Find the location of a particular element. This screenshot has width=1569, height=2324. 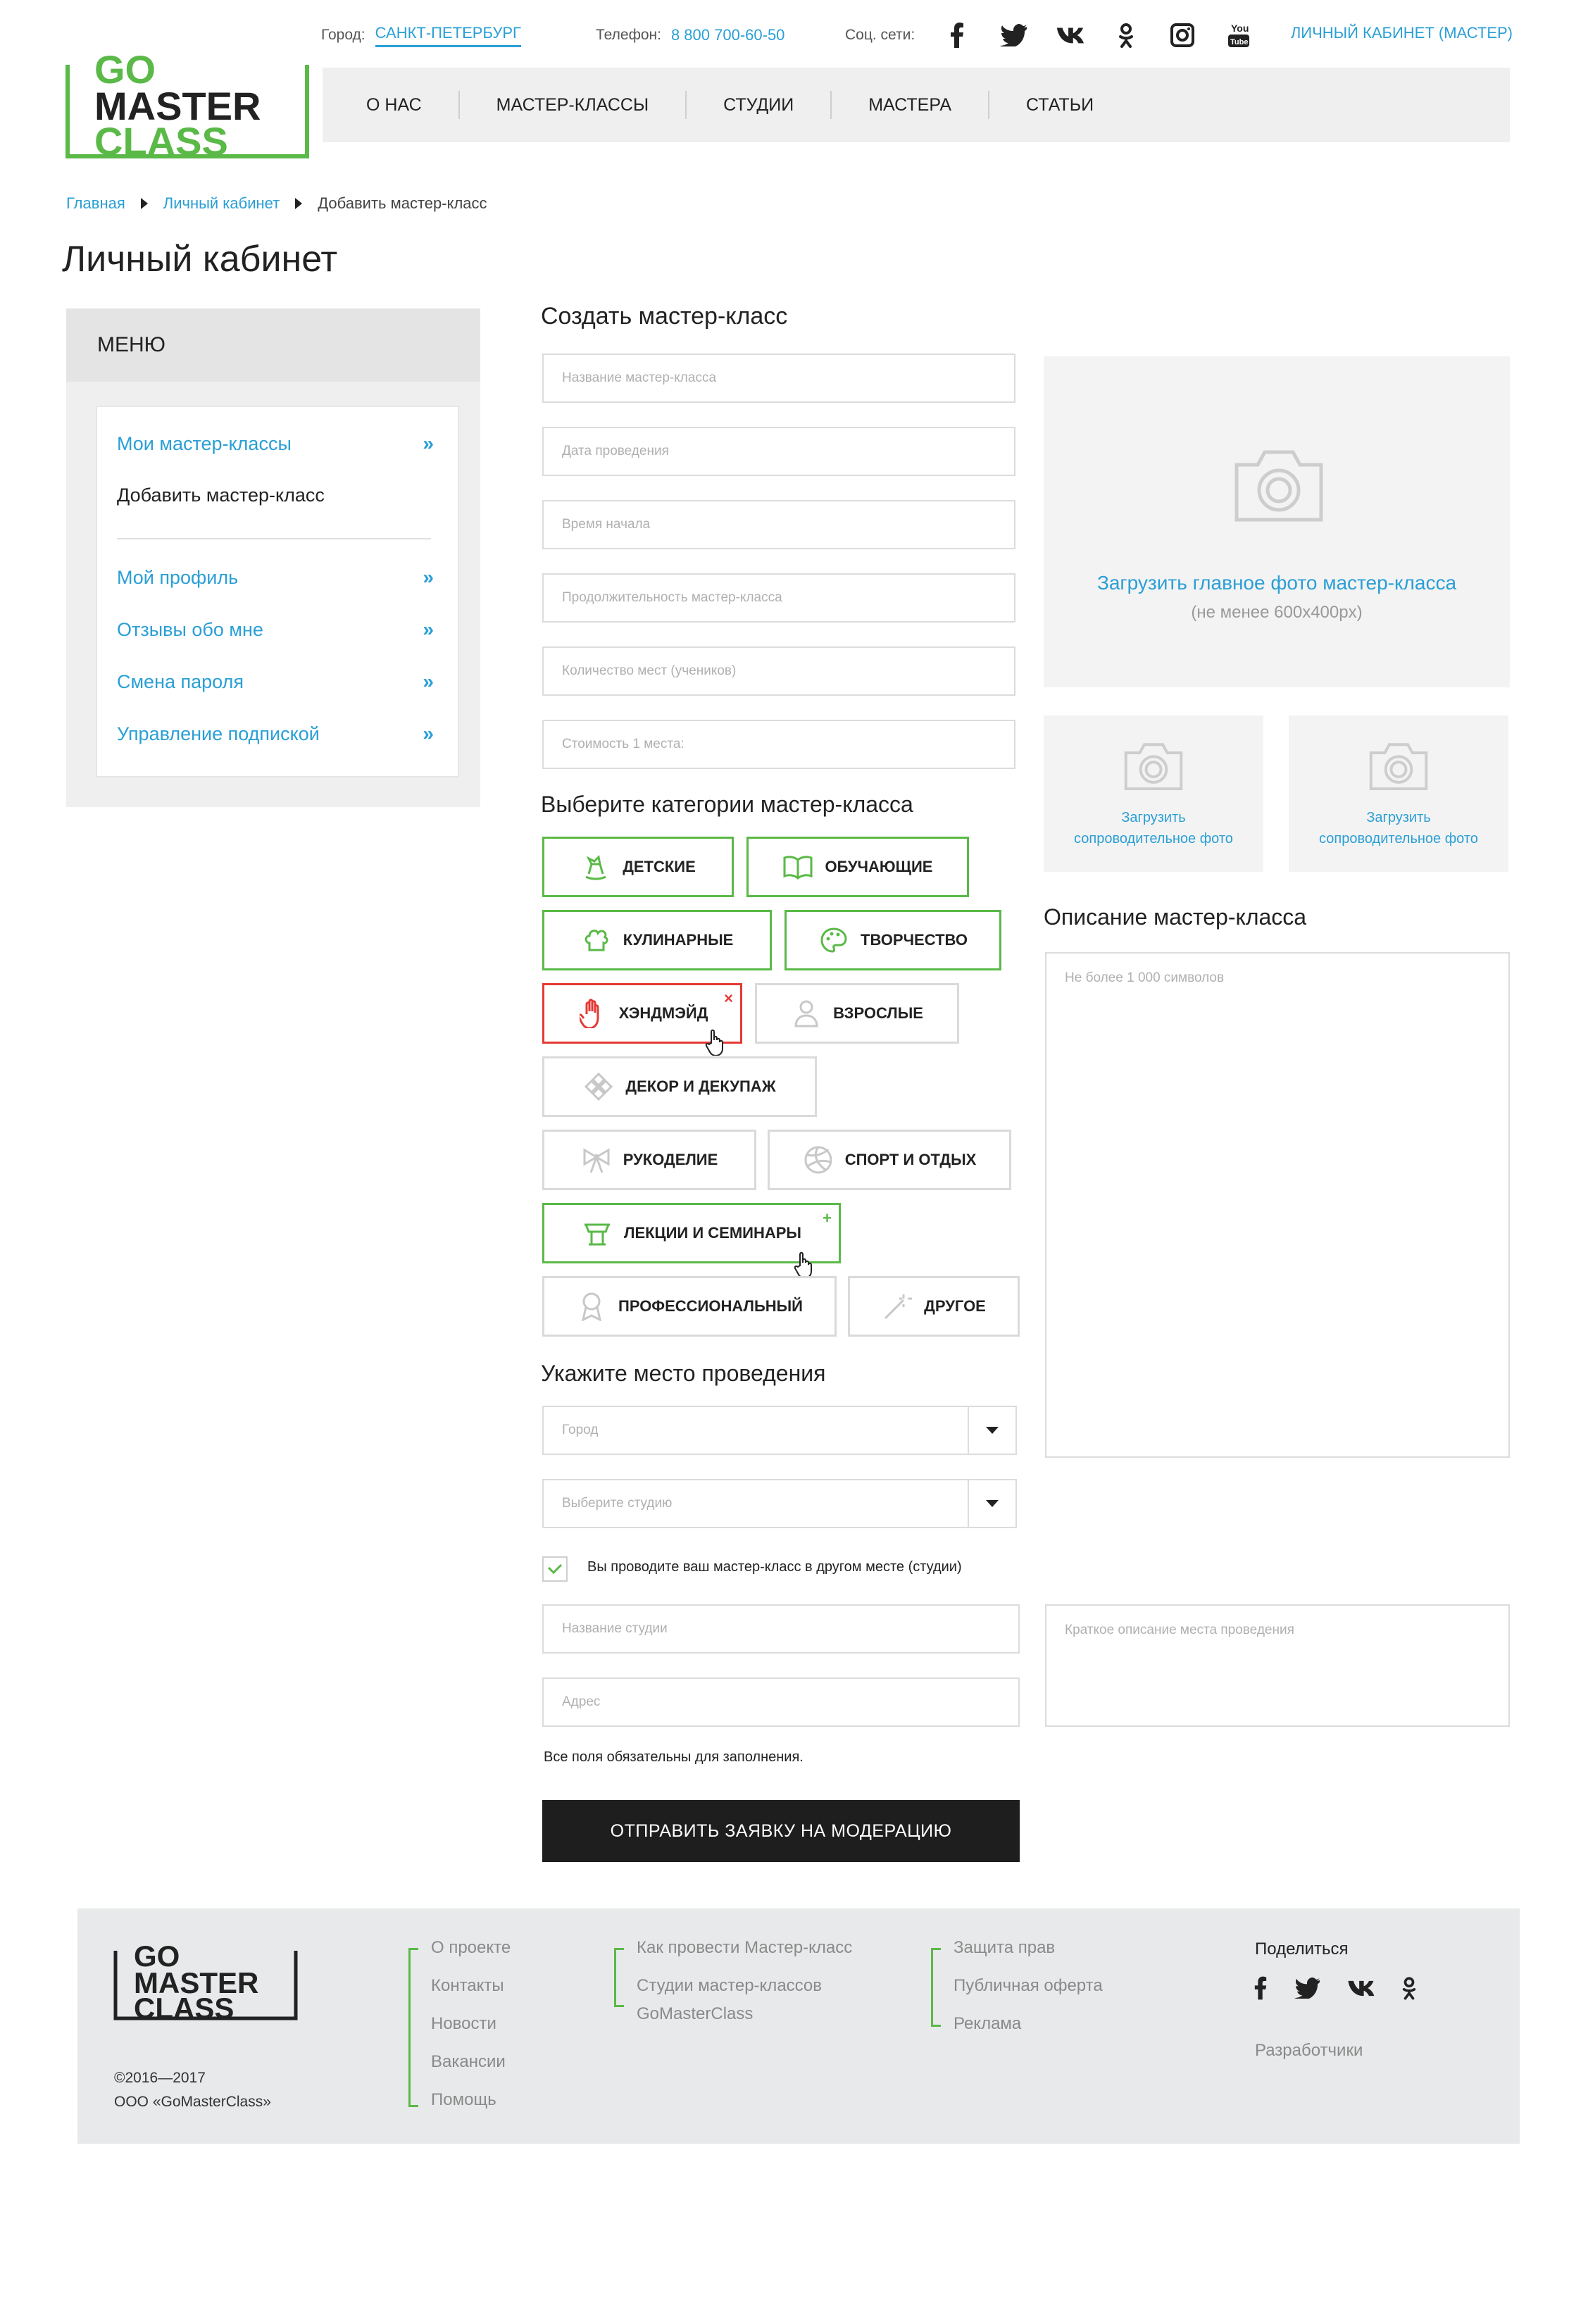

site-logo: GO MASTER CLASS is located at coordinates (187, 105).